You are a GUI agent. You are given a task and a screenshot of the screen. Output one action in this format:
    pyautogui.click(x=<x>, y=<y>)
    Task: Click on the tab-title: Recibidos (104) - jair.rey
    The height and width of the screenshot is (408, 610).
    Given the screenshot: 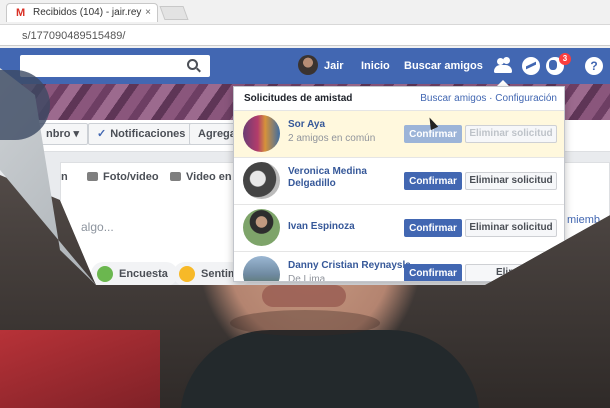 What is the action you would take?
    pyautogui.click(x=87, y=12)
    